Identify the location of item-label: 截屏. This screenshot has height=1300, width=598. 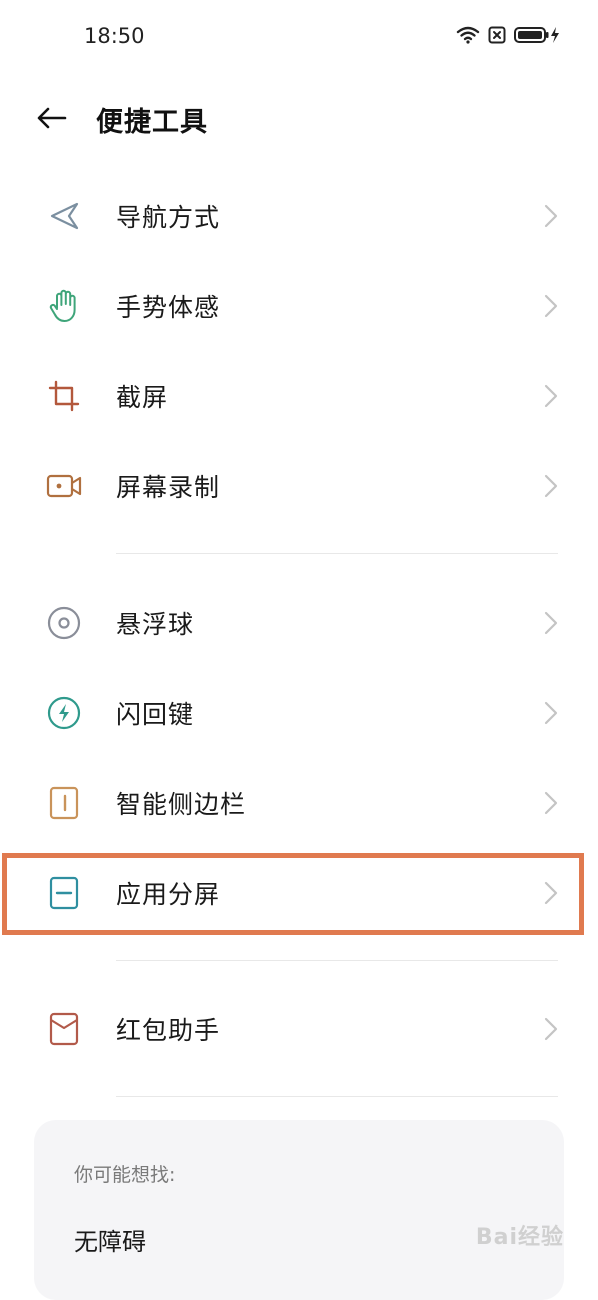
(142, 397).